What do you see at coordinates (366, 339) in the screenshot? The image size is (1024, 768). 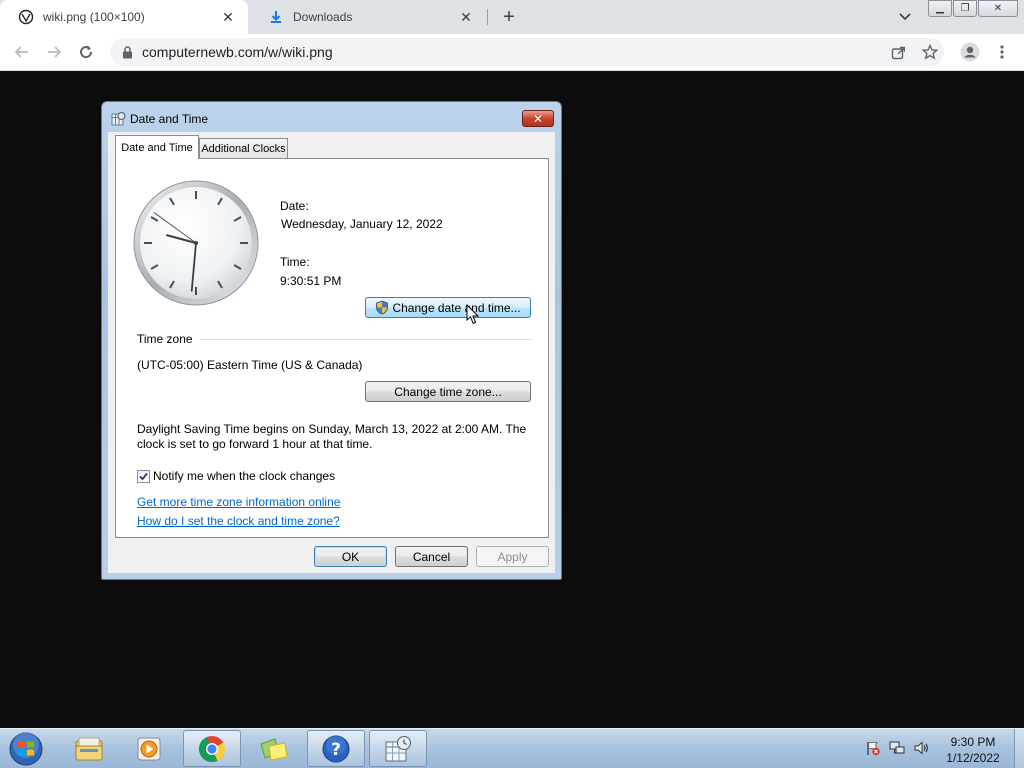 I see `time-zone-separator` at bounding box center [366, 339].